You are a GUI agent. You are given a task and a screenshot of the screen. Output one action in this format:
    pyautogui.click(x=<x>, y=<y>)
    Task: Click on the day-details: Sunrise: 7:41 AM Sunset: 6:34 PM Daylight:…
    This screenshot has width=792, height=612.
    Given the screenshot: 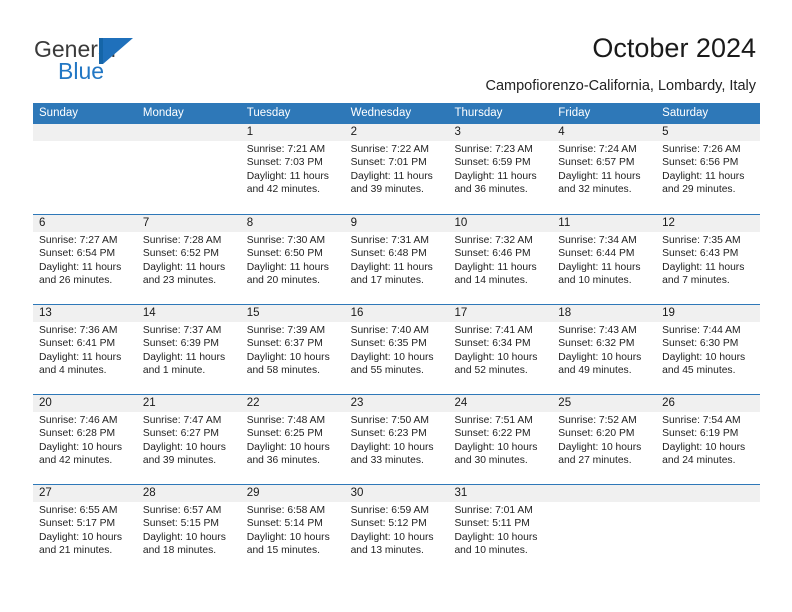 What is the action you would take?
    pyautogui.click(x=501, y=351)
    